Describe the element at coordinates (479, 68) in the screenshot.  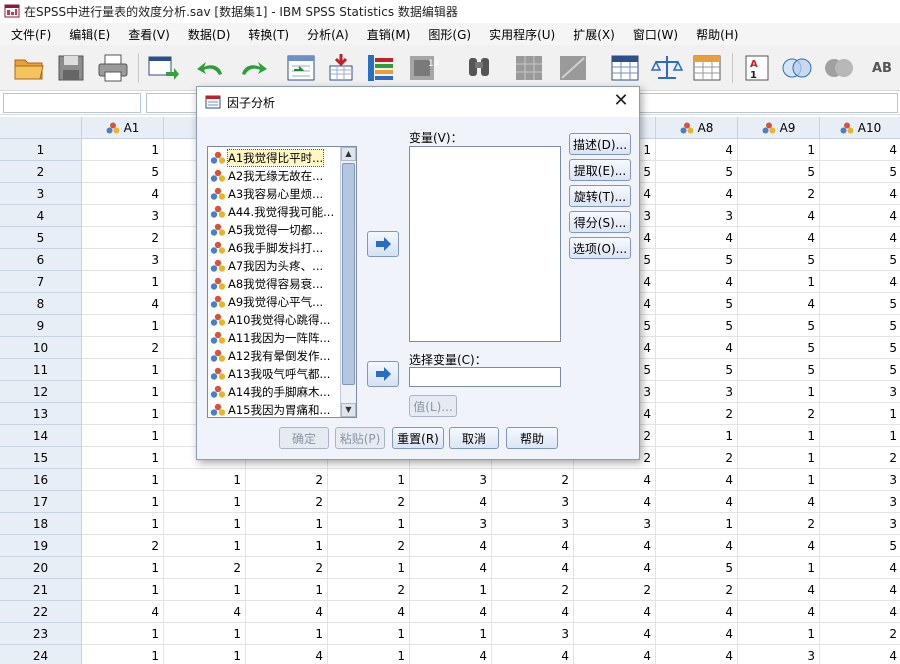
I see `find-icon` at that location.